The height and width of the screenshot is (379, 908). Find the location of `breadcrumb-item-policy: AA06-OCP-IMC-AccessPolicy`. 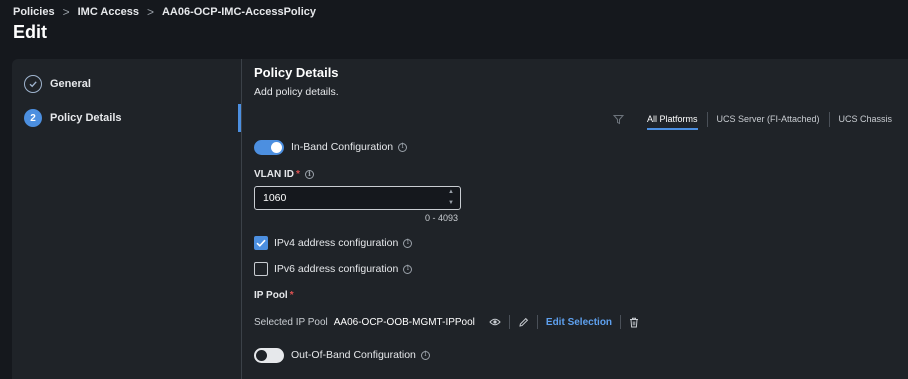

breadcrumb-item-policy: AA06-OCP-IMC-AccessPolicy is located at coordinates (239, 12).